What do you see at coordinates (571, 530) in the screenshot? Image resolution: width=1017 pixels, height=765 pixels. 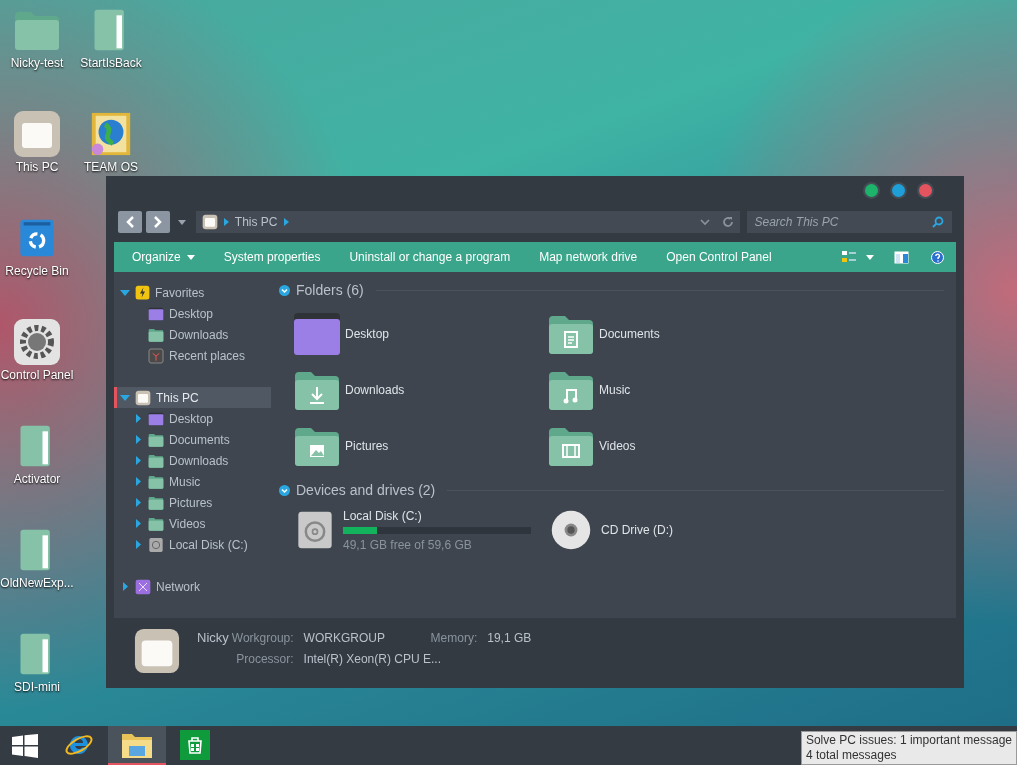 I see `cd-icon` at bounding box center [571, 530].